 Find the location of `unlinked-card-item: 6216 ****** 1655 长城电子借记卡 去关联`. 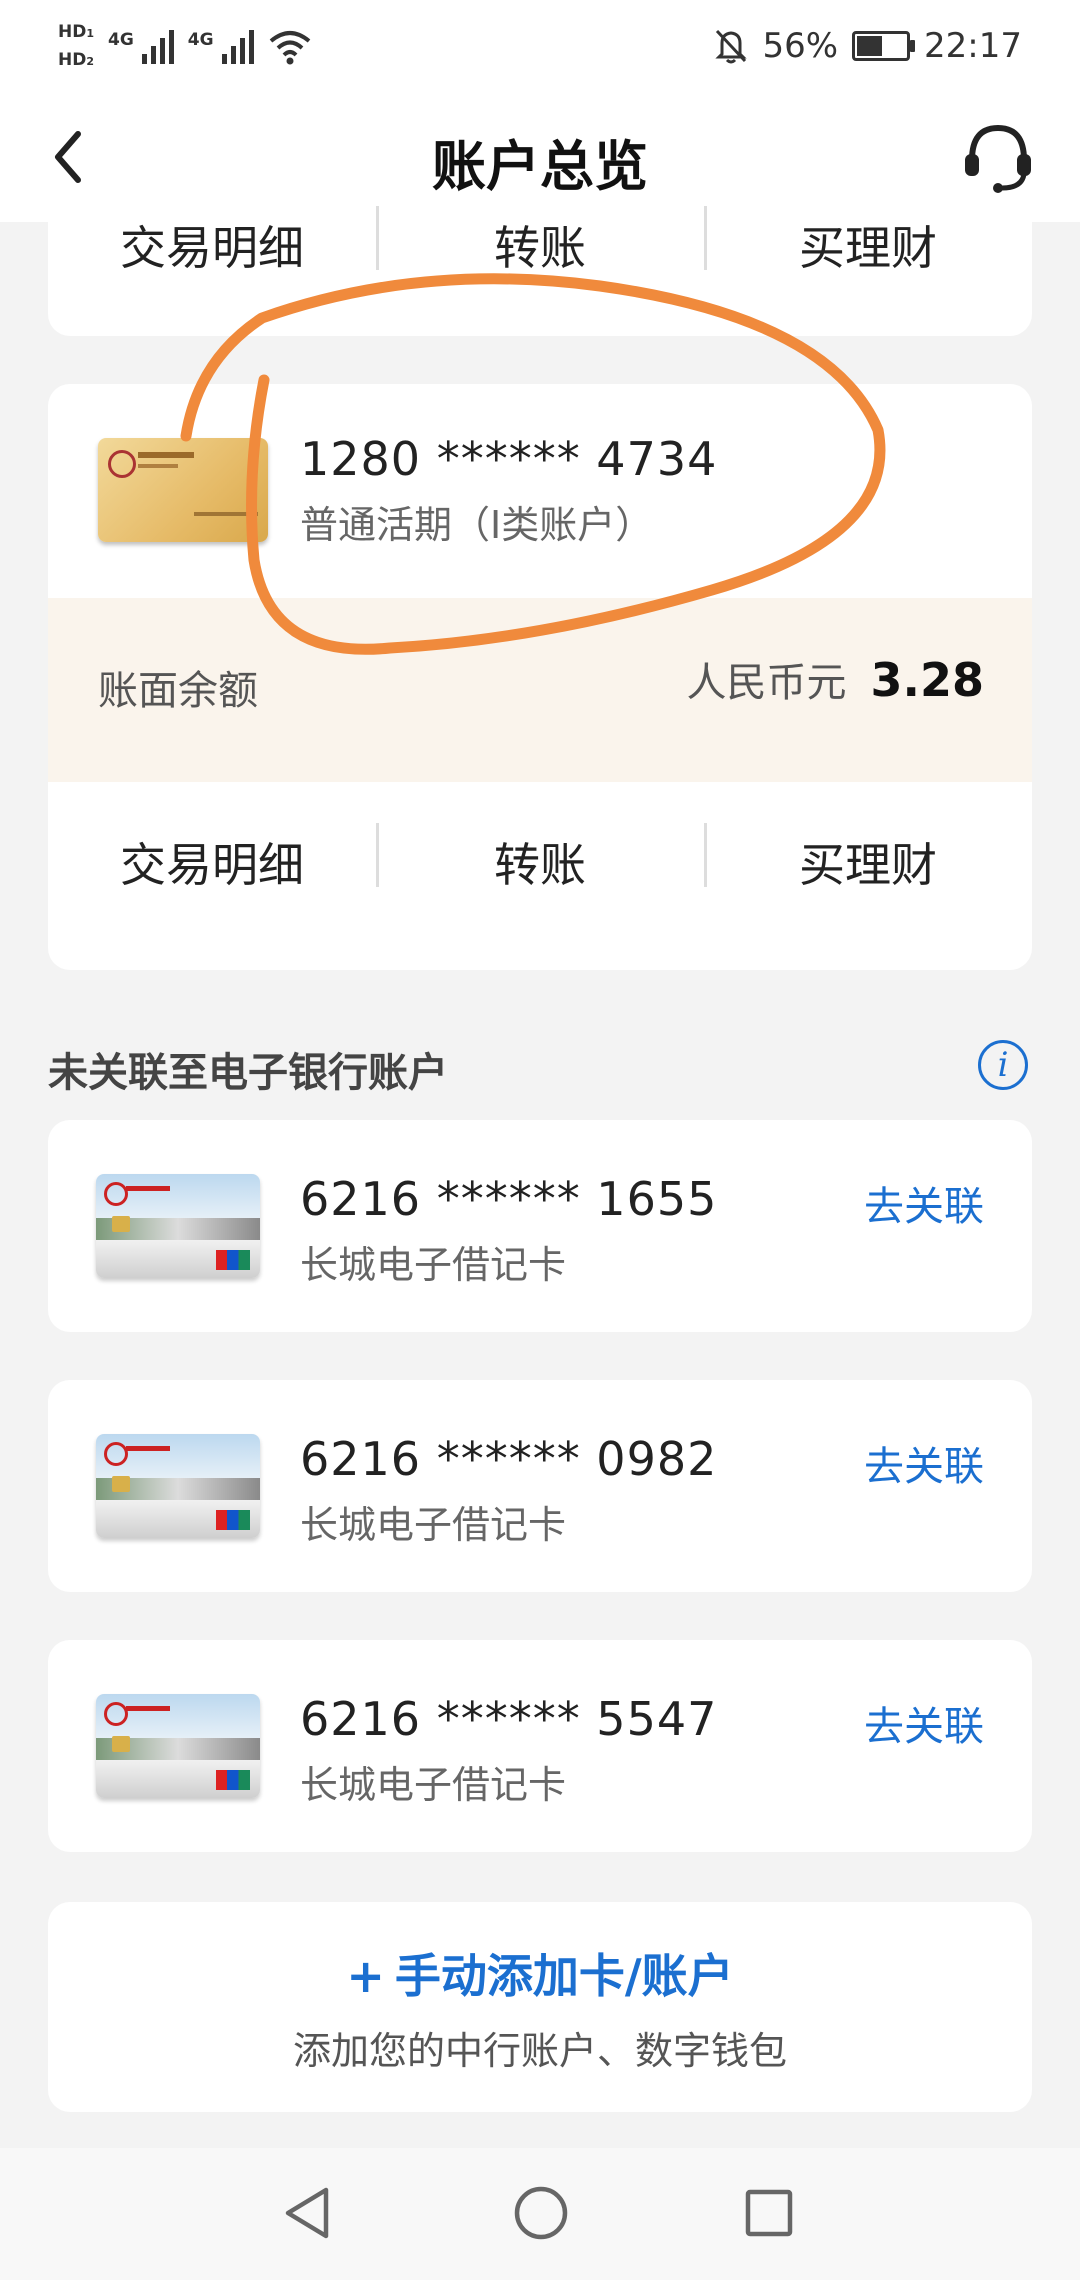

unlinked-card-item: 6216 ****** 1655 长城电子借记卡 去关联 is located at coordinates (540, 1226).